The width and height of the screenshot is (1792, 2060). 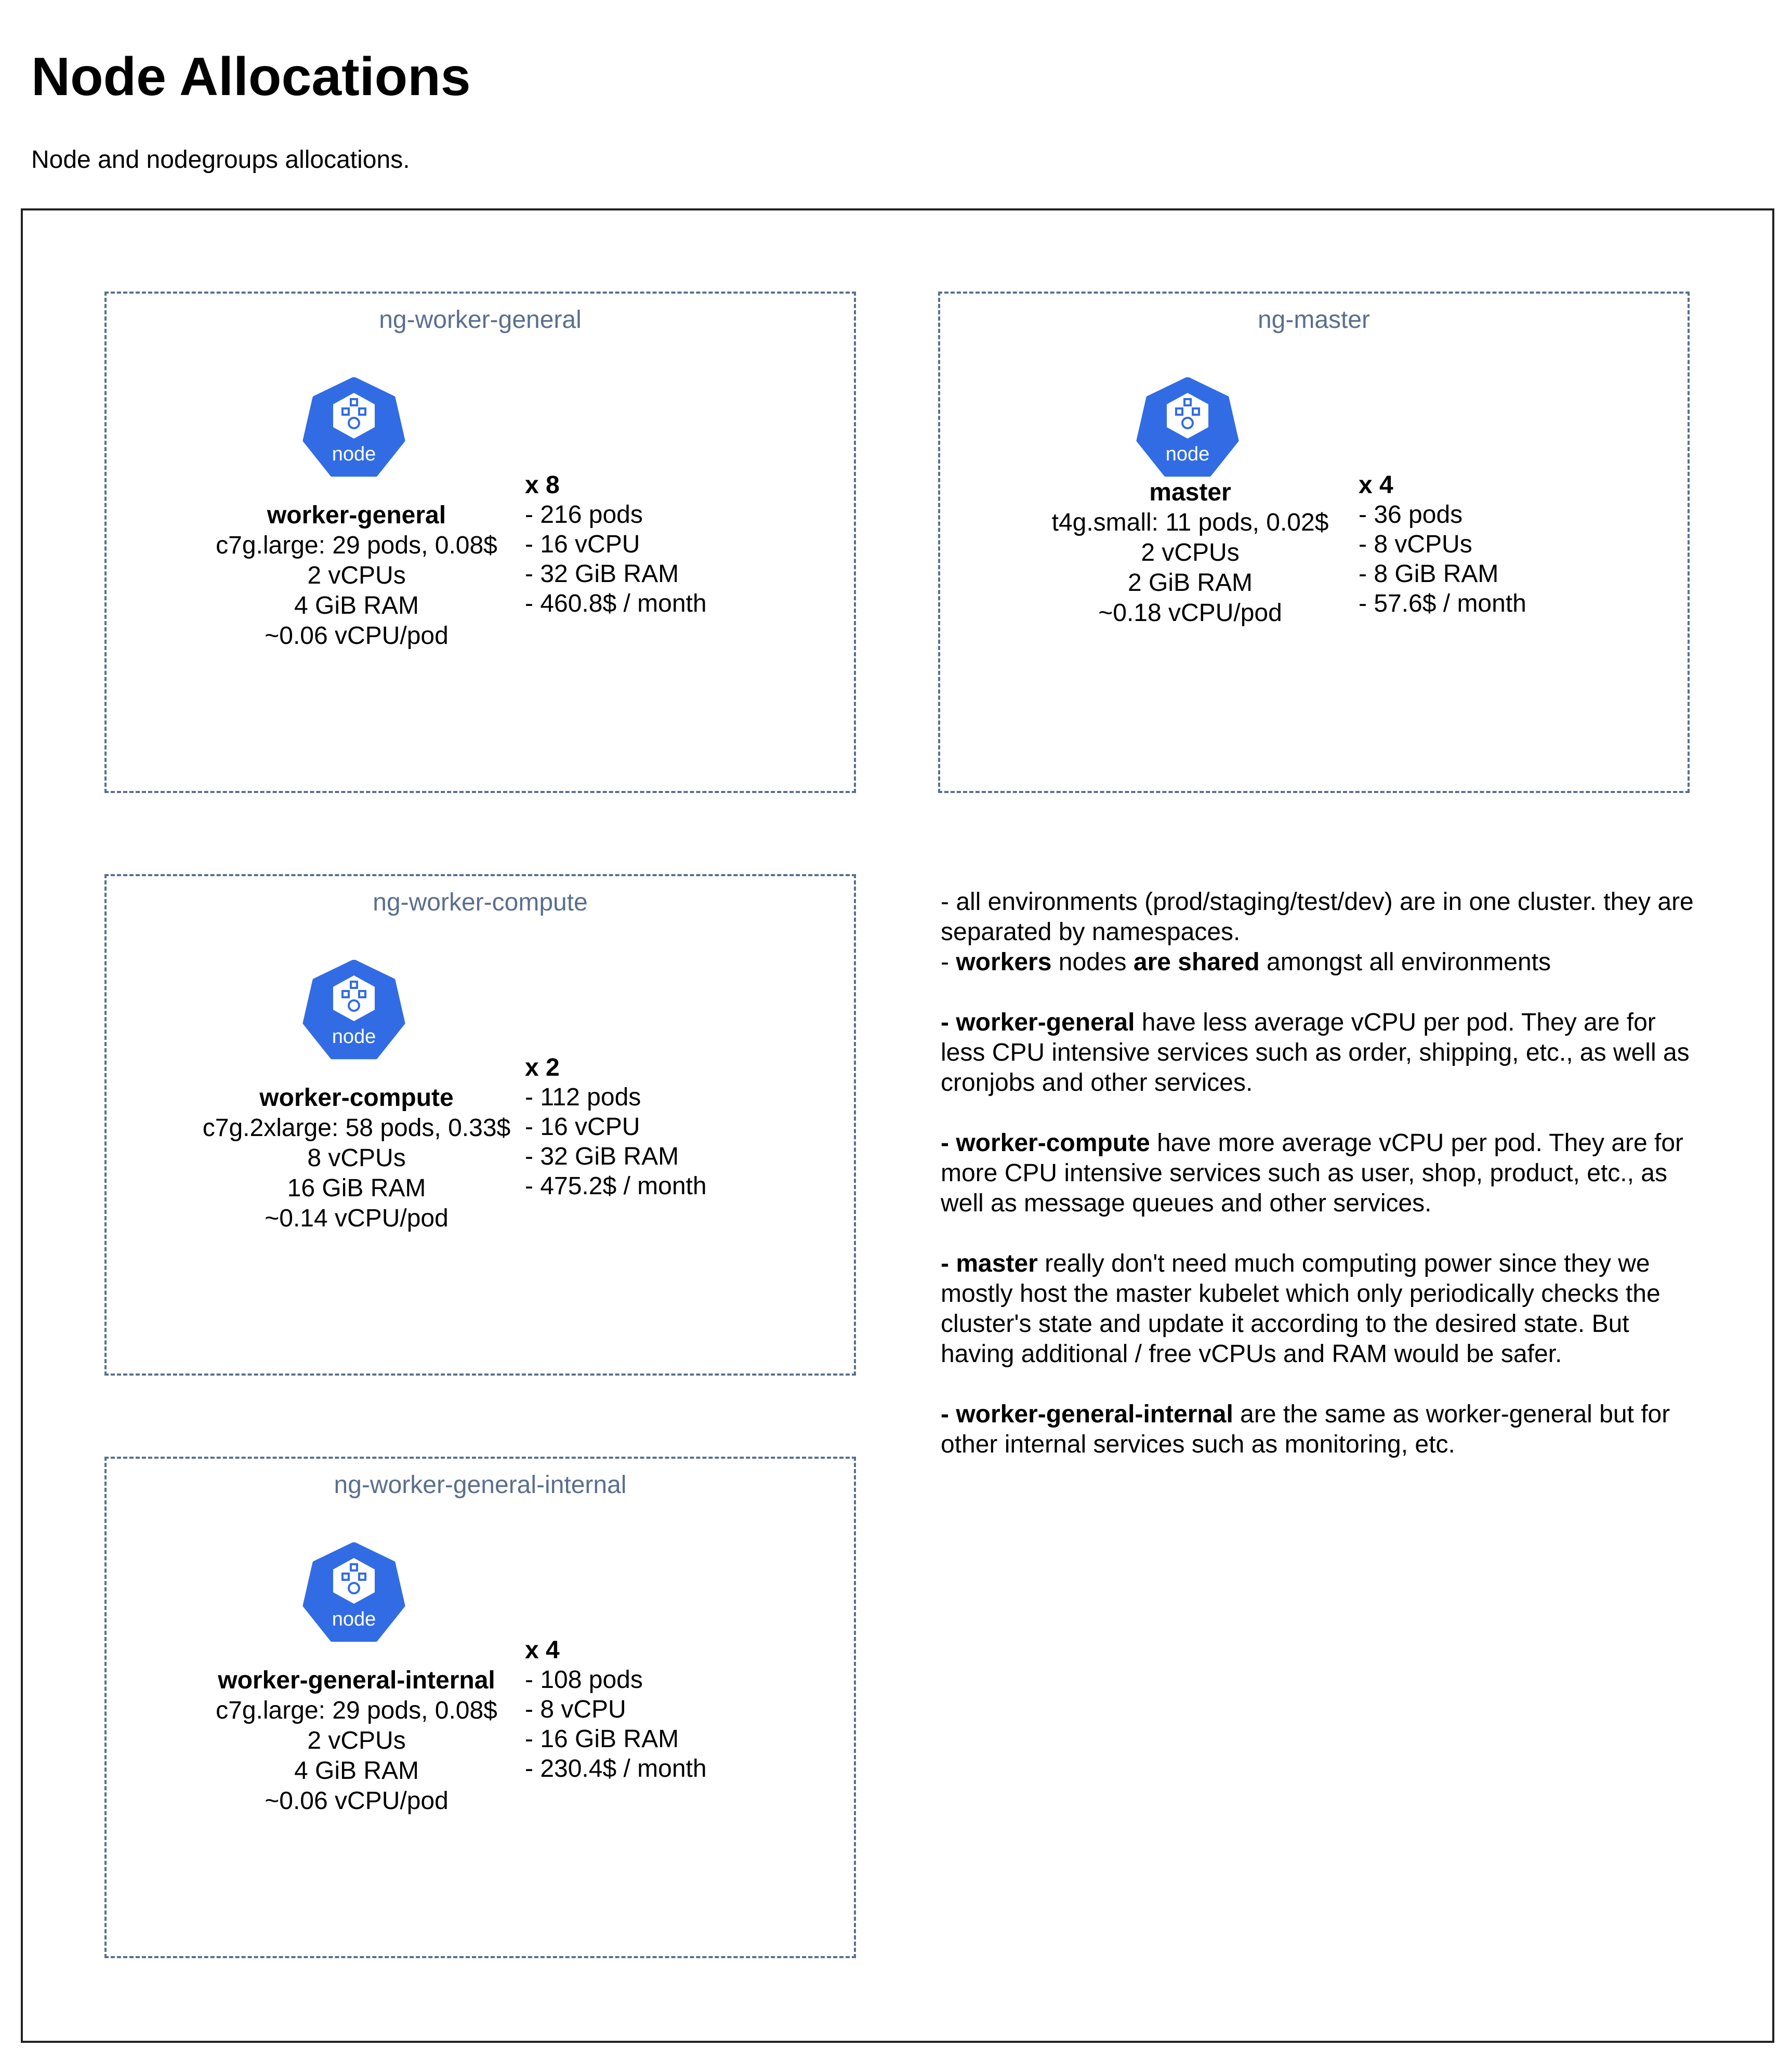 I want to click on node-name: worker-general-internal, so click(x=356, y=1680).